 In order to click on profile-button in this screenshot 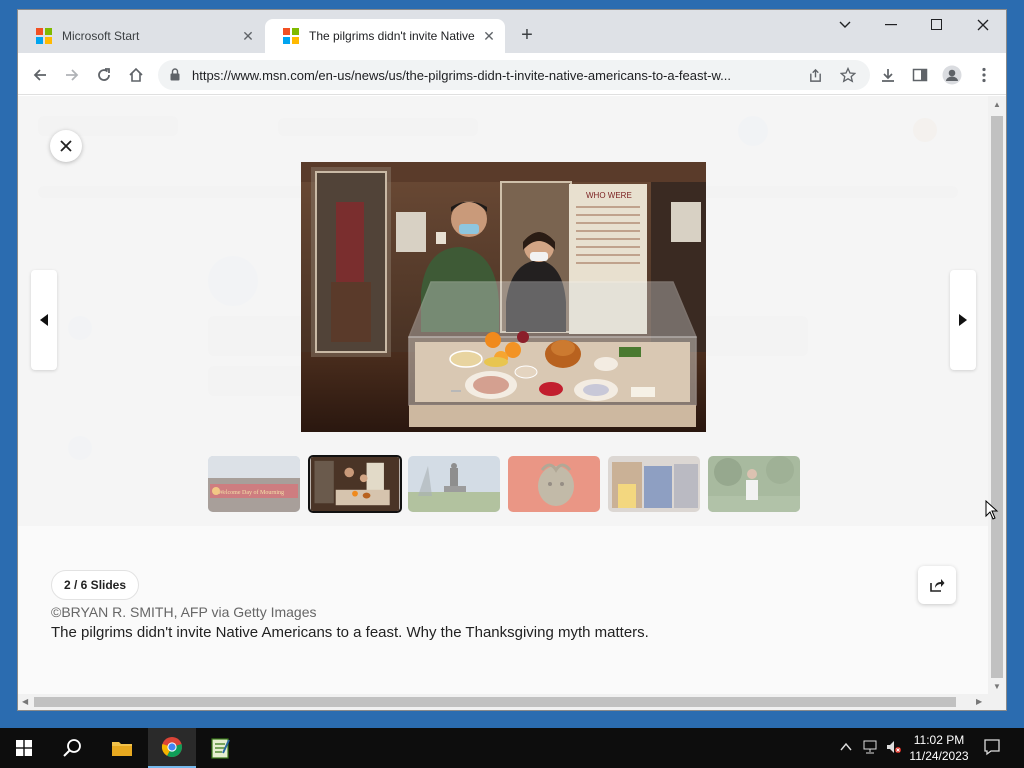, I will do `click(952, 75)`.